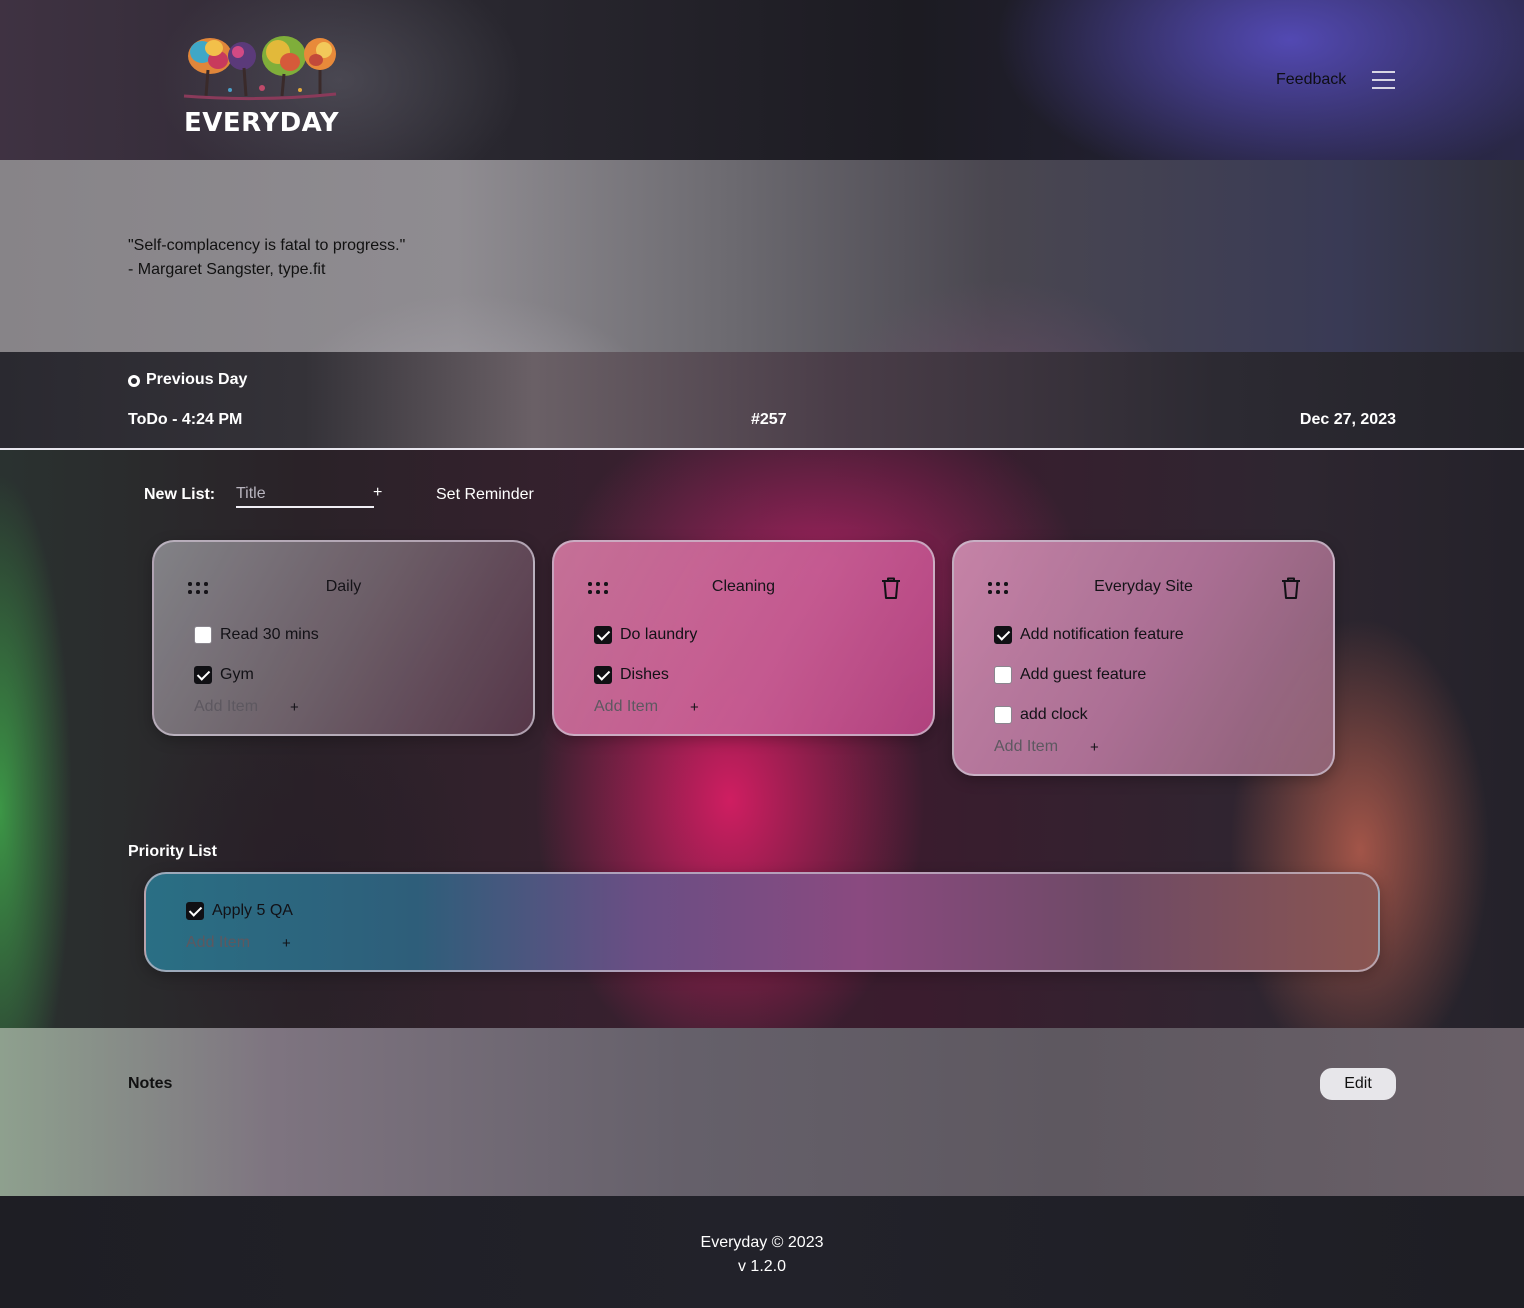  I want to click on list-item: Read 30 mins, so click(256, 635).